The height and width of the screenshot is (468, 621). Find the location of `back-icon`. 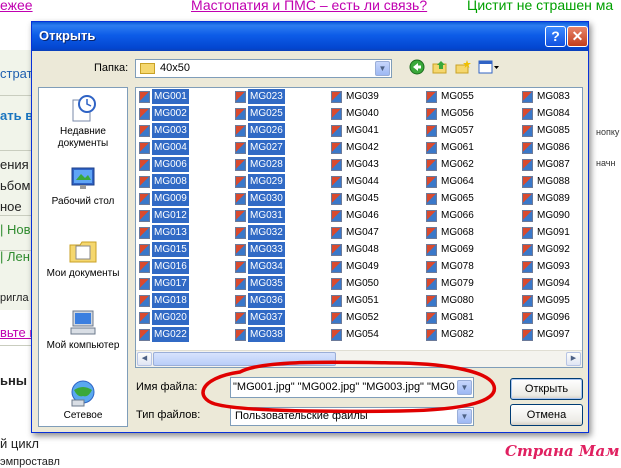

back-icon is located at coordinates (417, 68).